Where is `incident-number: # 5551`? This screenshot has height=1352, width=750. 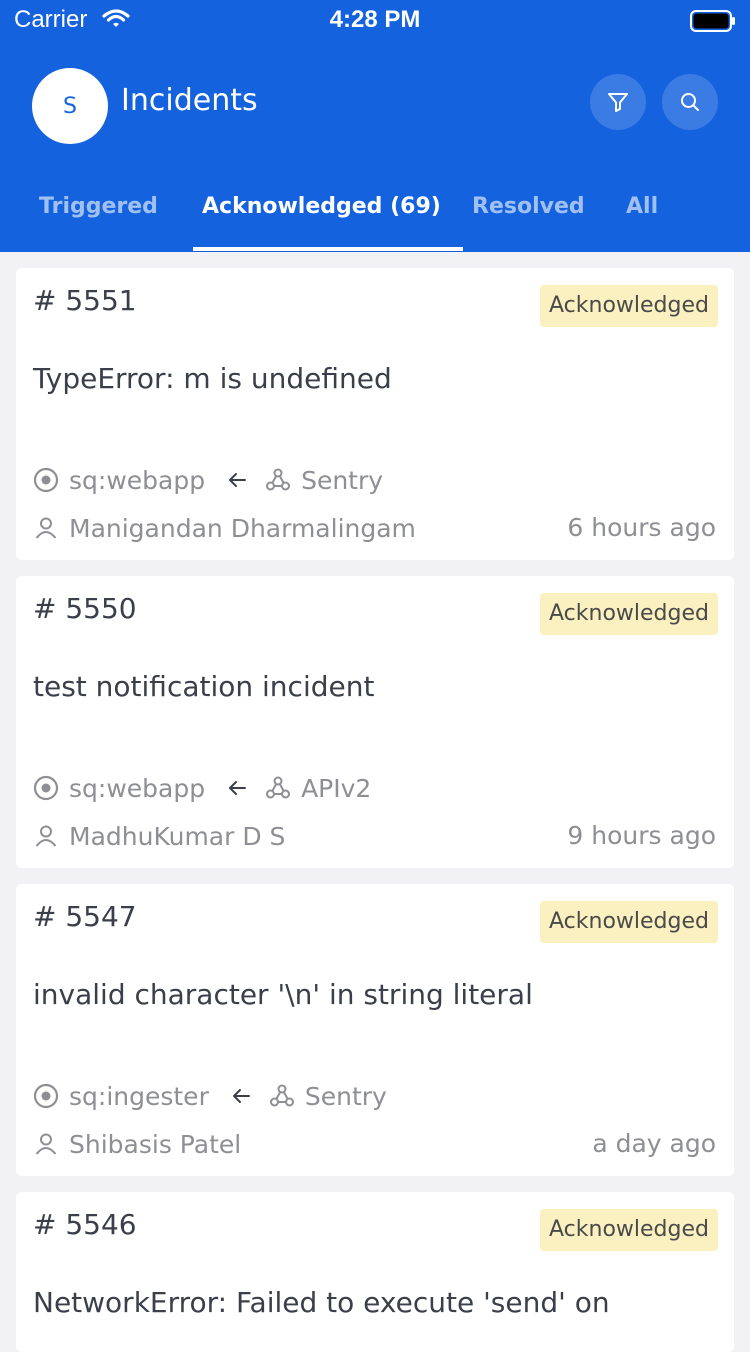
incident-number: # 5551 is located at coordinates (85, 300).